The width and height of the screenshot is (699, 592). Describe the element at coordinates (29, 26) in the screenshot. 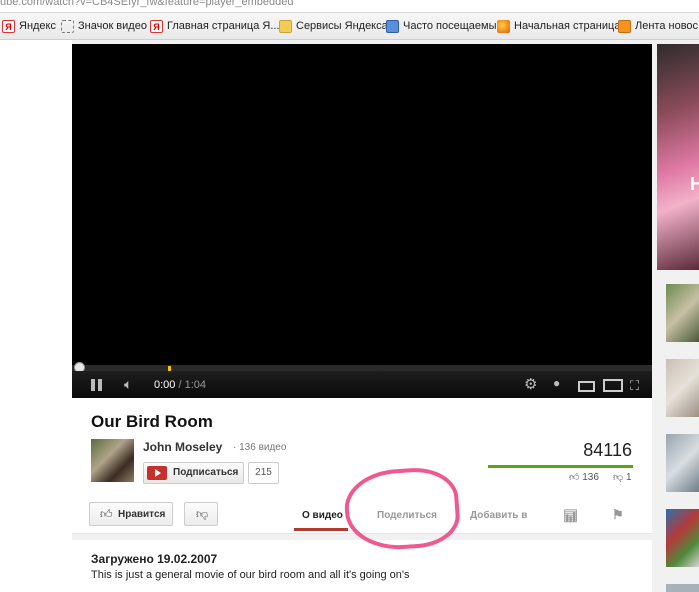

I see `bookmark-yandex: Я Яндекс` at that location.